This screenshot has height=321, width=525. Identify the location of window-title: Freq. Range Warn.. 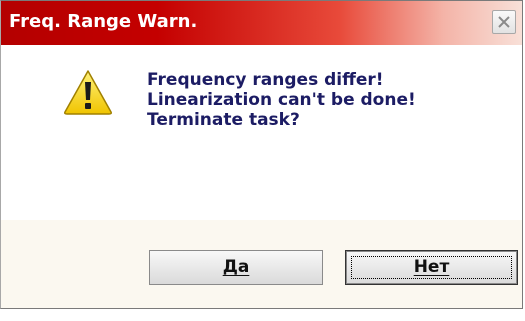
(103, 21).